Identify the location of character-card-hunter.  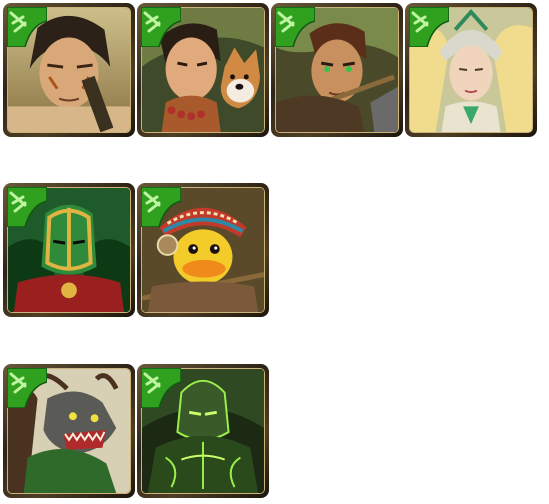
(203, 70).